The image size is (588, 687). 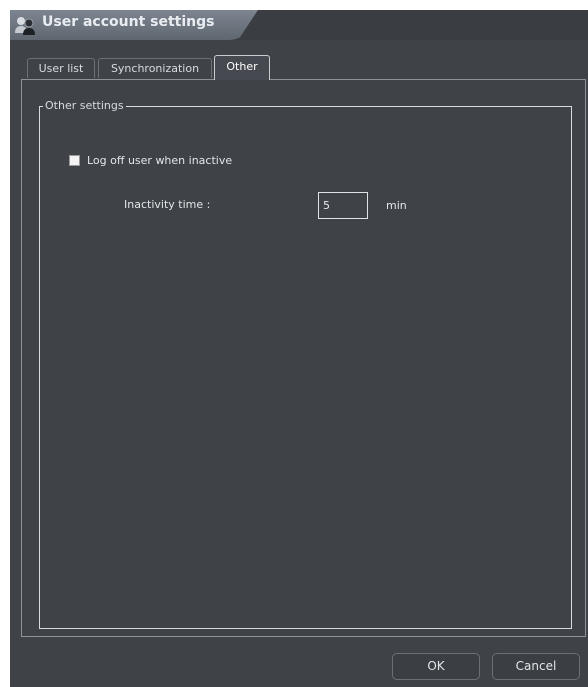 What do you see at coordinates (25, 25) in the screenshot?
I see `users-icon` at bounding box center [25, 25].